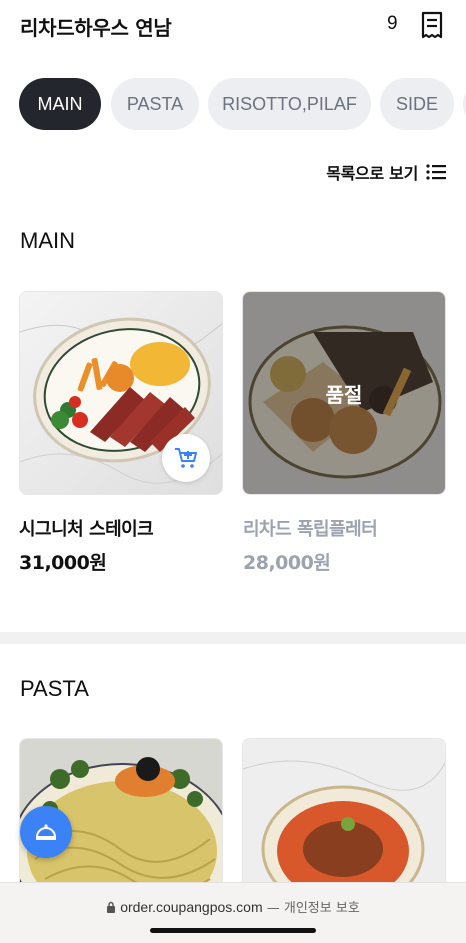 Image resolution: width=466 pixels, height=943 pixels. I want to click on add-to-cart-button, so click(186, 458).